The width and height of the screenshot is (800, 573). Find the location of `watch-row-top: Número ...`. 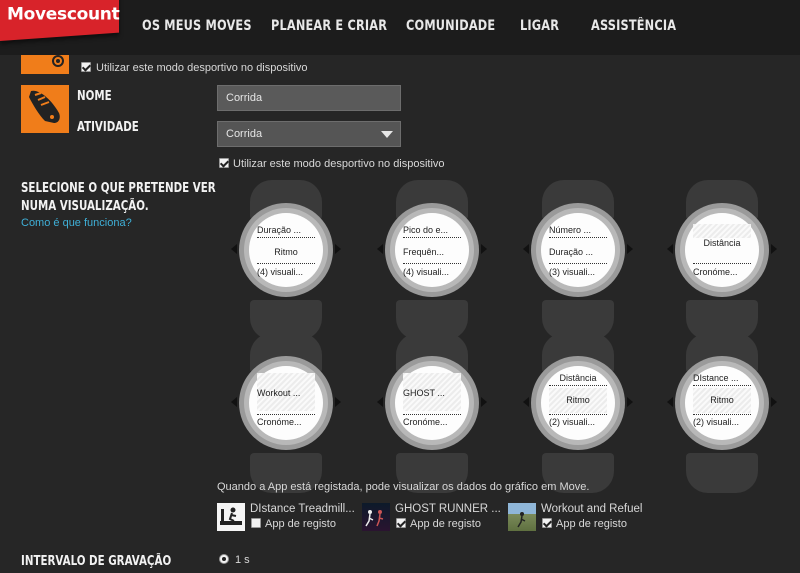

watch-row-top: Número ... is located at coordinates (570, 230).